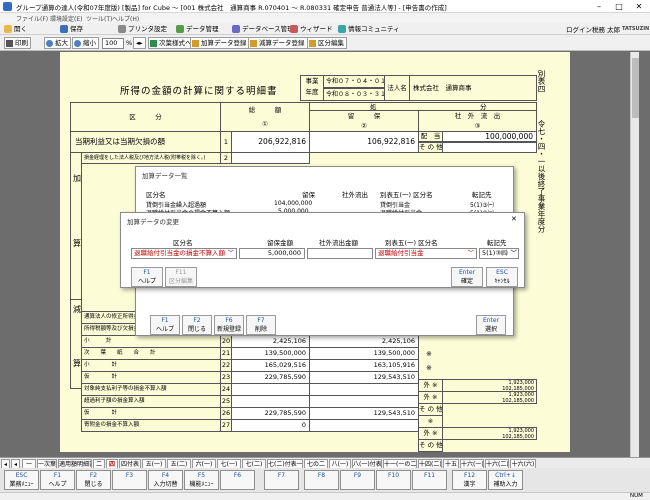 The height and width of the screenshot is (500, 650). What do you see at coordinates (634, 254) in the screenshot?
I see `vertical-scrollbar` at bounding box center [634, 254].